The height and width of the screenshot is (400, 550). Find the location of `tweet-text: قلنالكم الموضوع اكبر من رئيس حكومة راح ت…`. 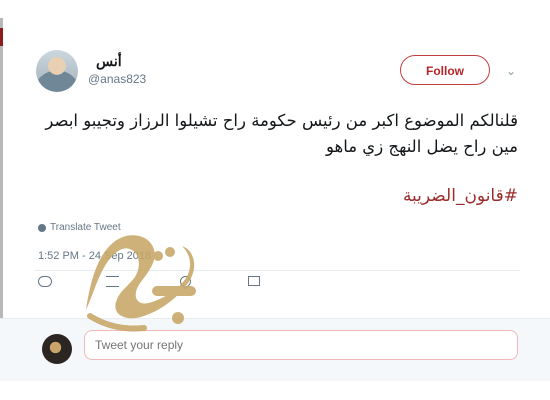

tweet-text: قلنالكم الموضوع اكبر من رئيس حكومة راح ت… is located at coordinates (281, 133).